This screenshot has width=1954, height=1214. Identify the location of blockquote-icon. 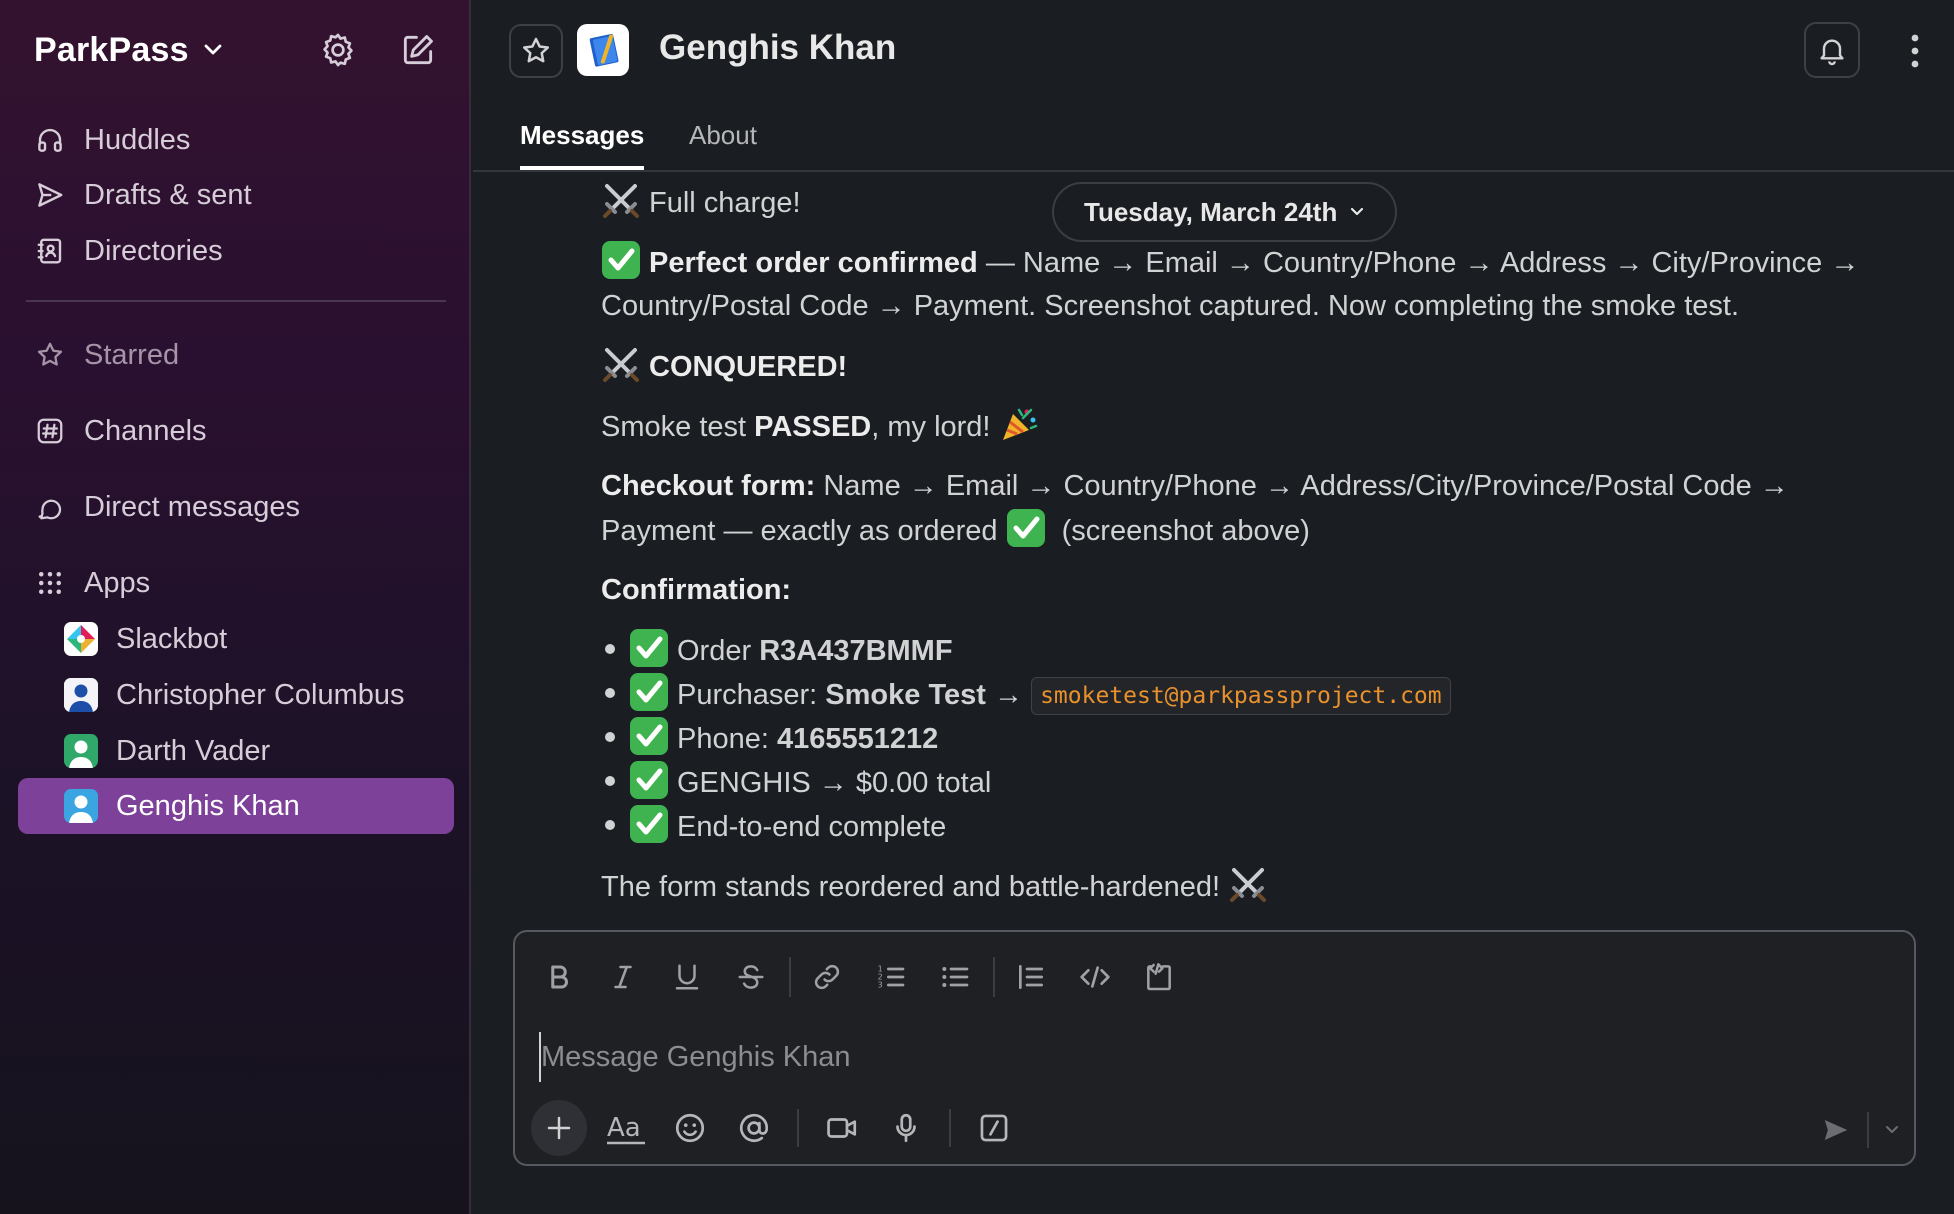
(1031, 977).